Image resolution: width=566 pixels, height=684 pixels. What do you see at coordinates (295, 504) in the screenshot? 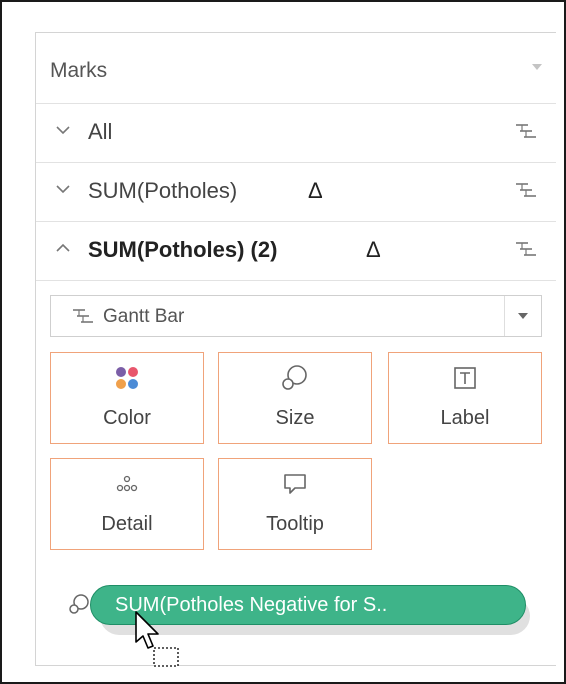
I see `tooltip-button: Tooltip` at bounding box center [295, 504].